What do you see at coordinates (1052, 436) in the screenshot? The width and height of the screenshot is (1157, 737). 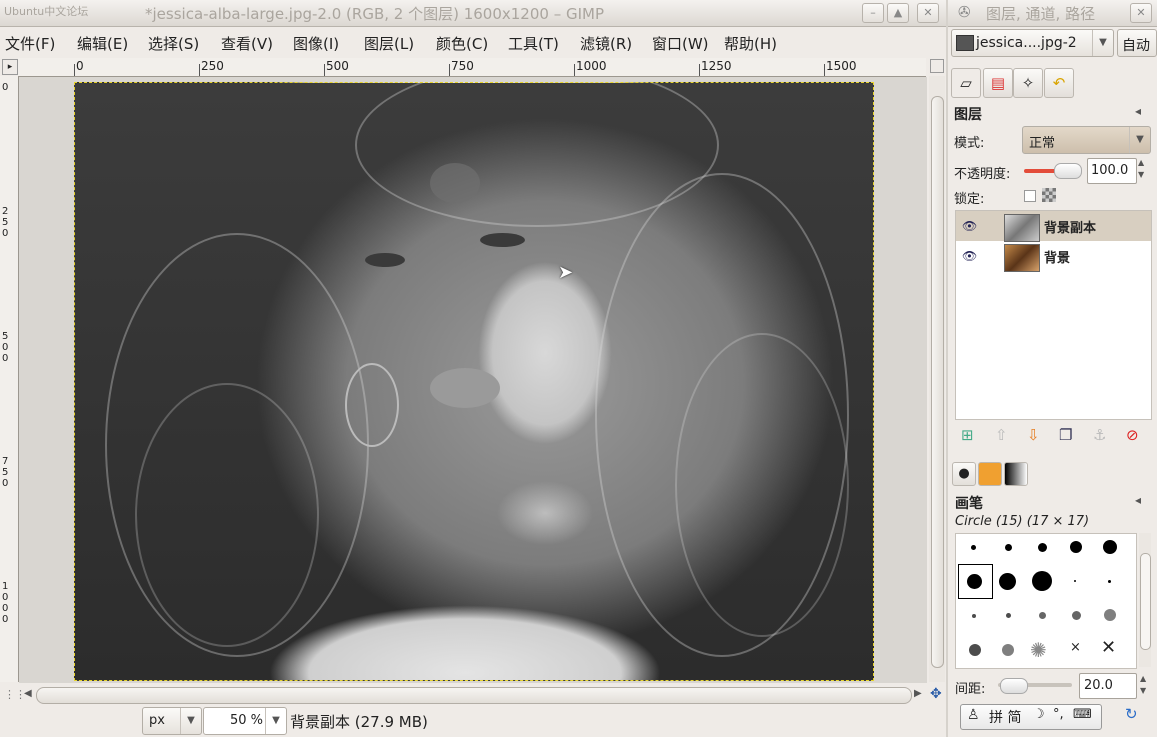 I see `layers-button-bar: ⊞ ⇧ ⇩ ❐ ⚓ ⊘` at bounding box center [1052, 436].